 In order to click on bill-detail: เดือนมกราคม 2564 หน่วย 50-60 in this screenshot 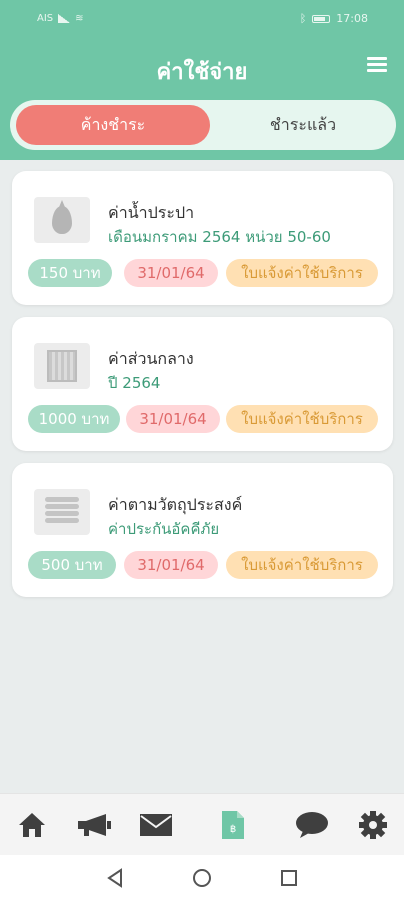, I will do `click(219, 237)`.